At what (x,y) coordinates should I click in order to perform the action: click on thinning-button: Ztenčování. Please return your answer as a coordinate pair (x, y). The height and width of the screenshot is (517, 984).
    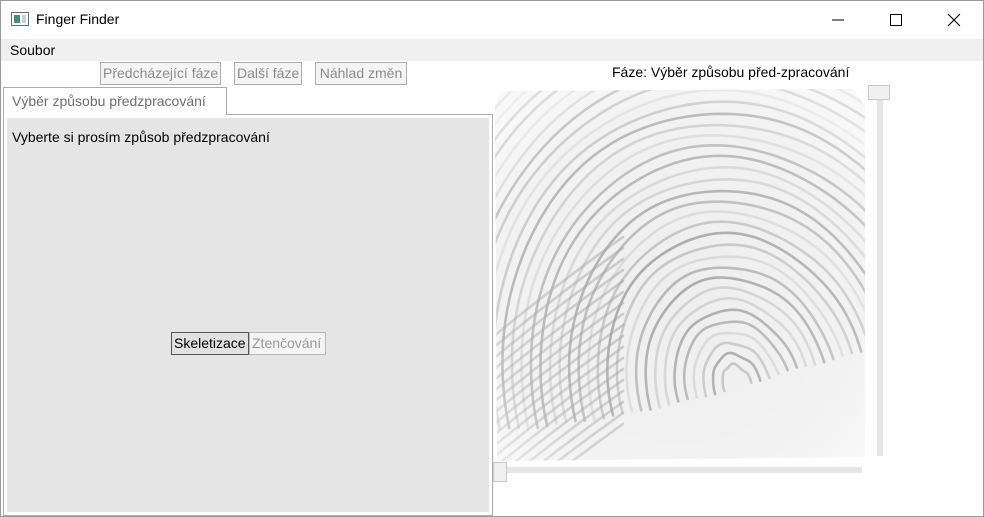
    Looking at the image, I should click on (287, 343).